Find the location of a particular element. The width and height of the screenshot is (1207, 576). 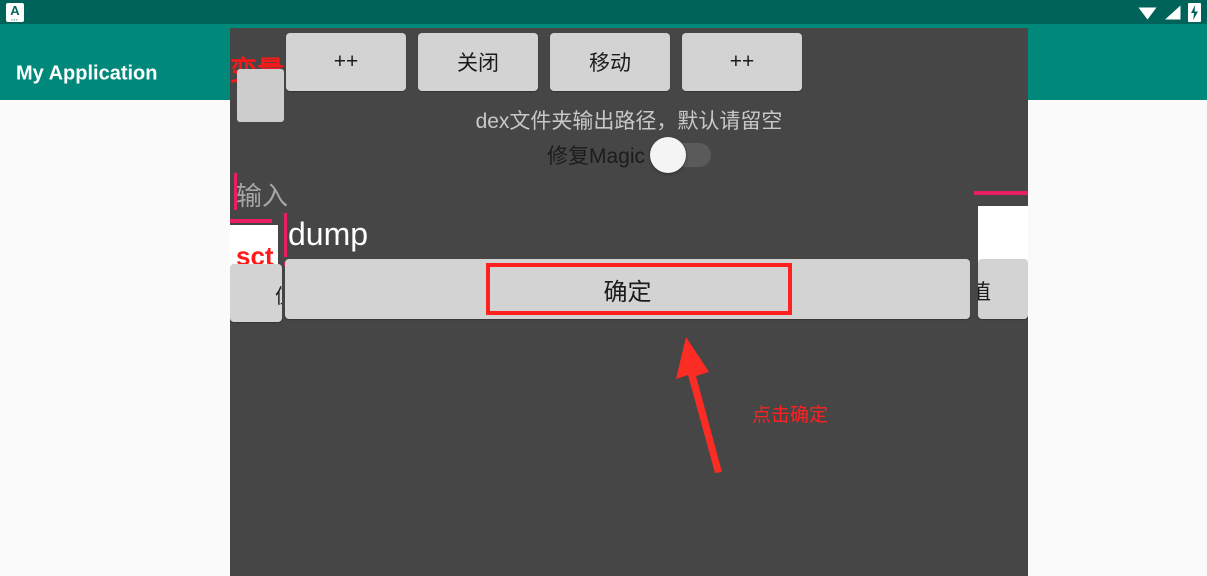

status-bar: A ▪▪▪ is located at coordinates (603, 12).